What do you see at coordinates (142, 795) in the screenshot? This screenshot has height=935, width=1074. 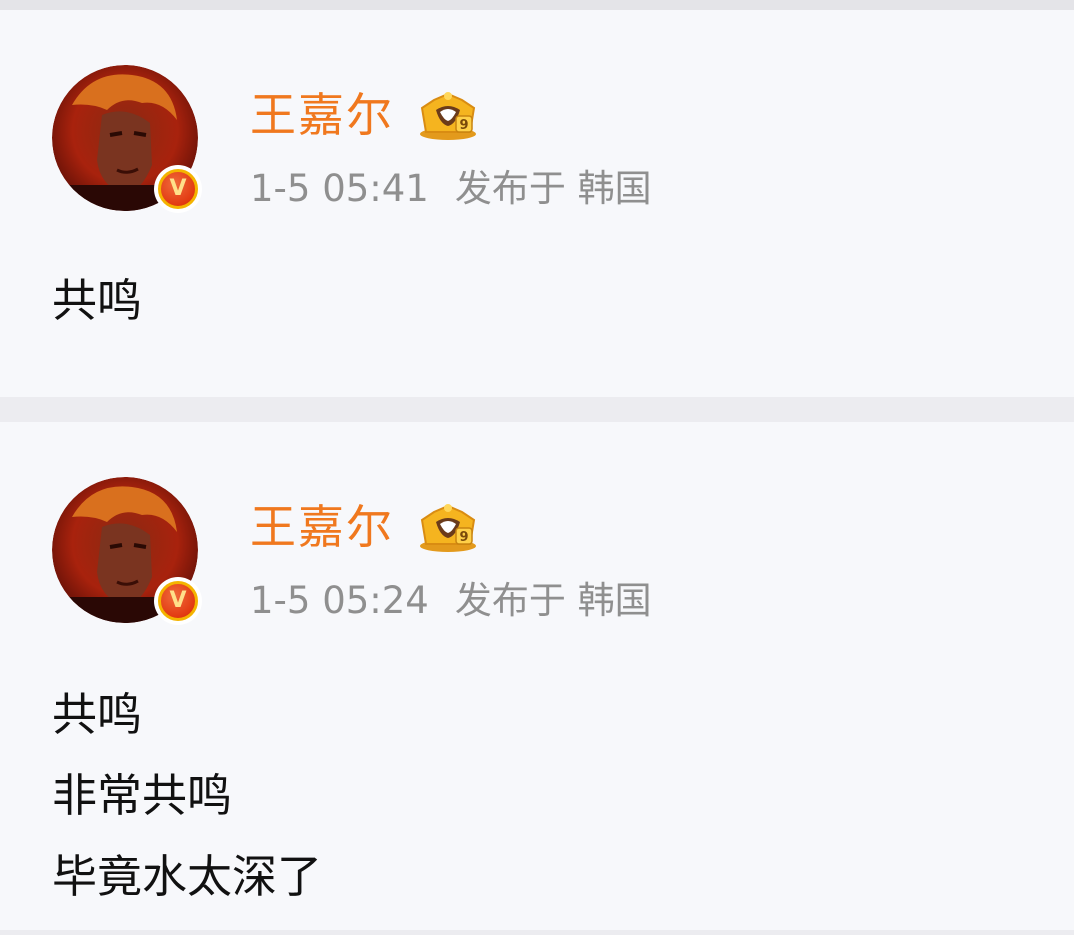 I see `post-line: 非常共鸣` at bounding box center [142, 795].